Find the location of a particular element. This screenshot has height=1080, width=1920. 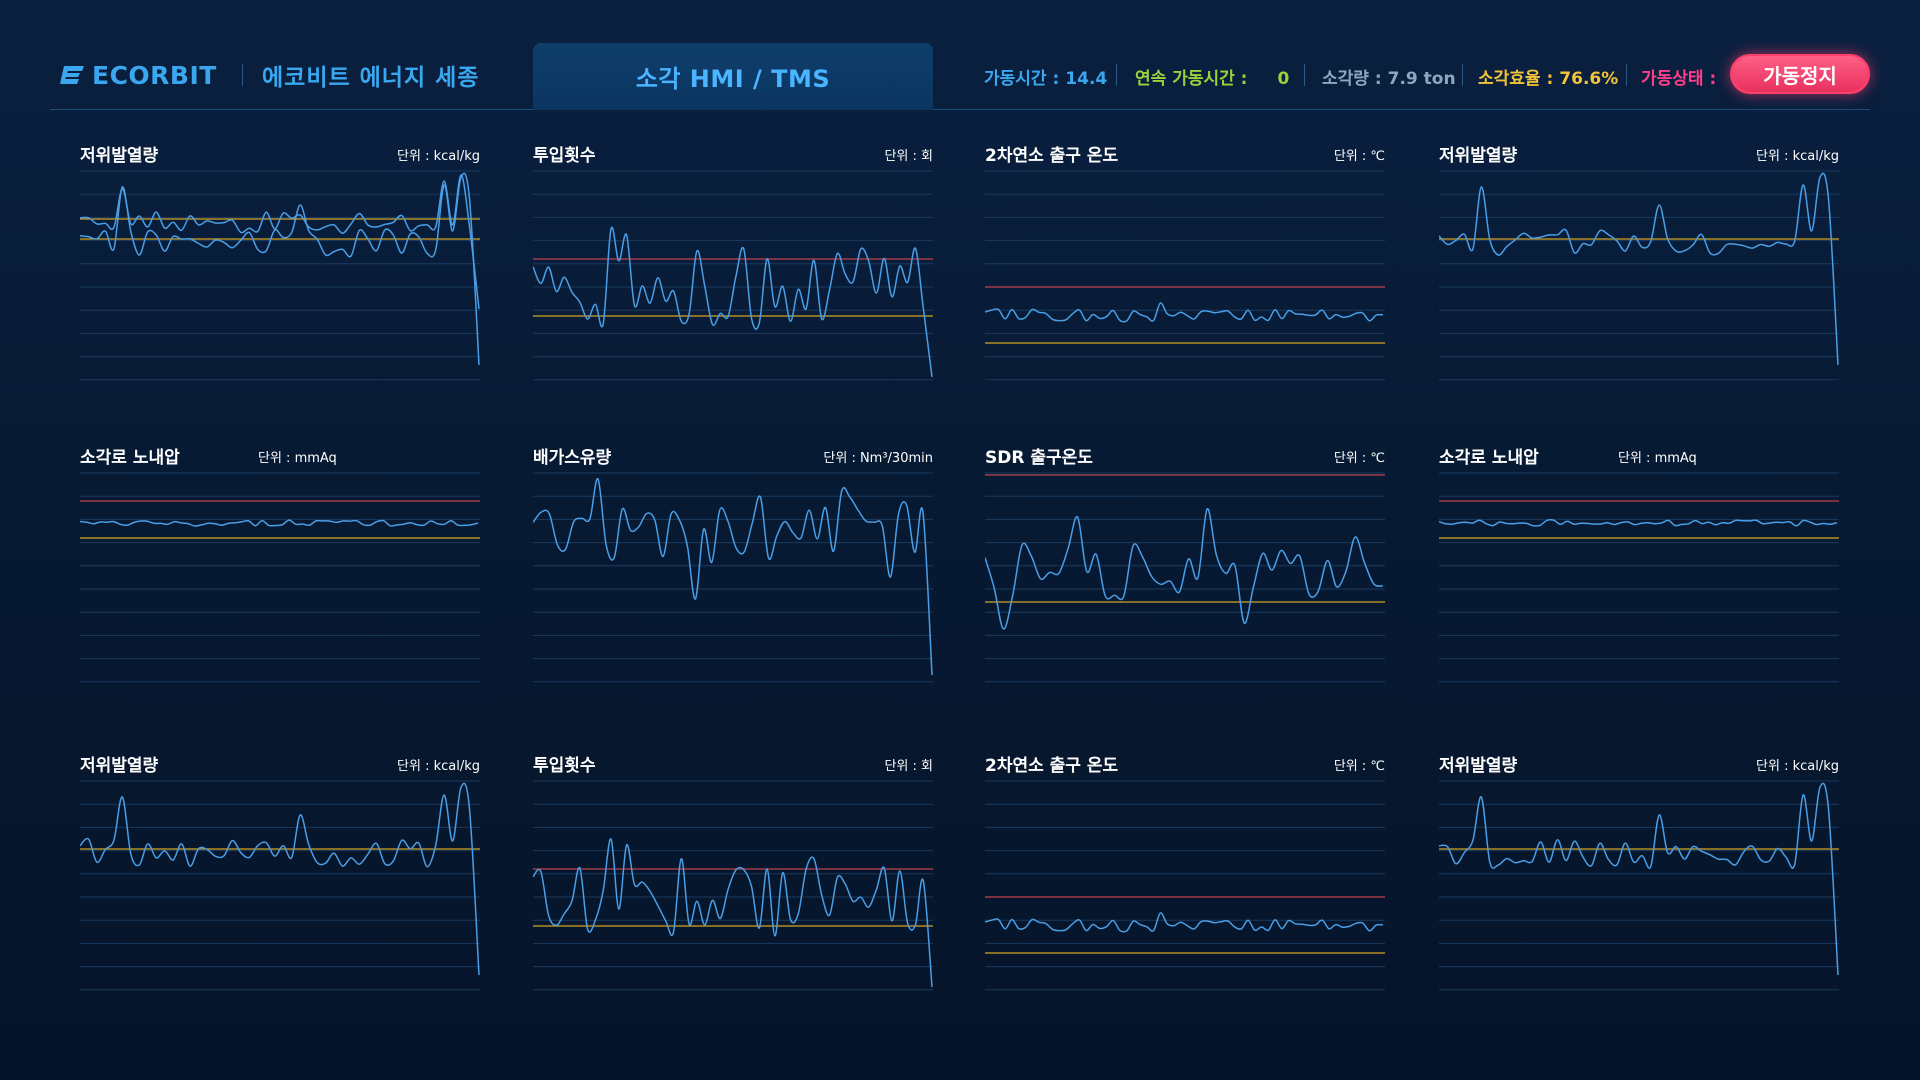

stat-operating-status: 가동상태 : is located at coordinates (1678, 76).